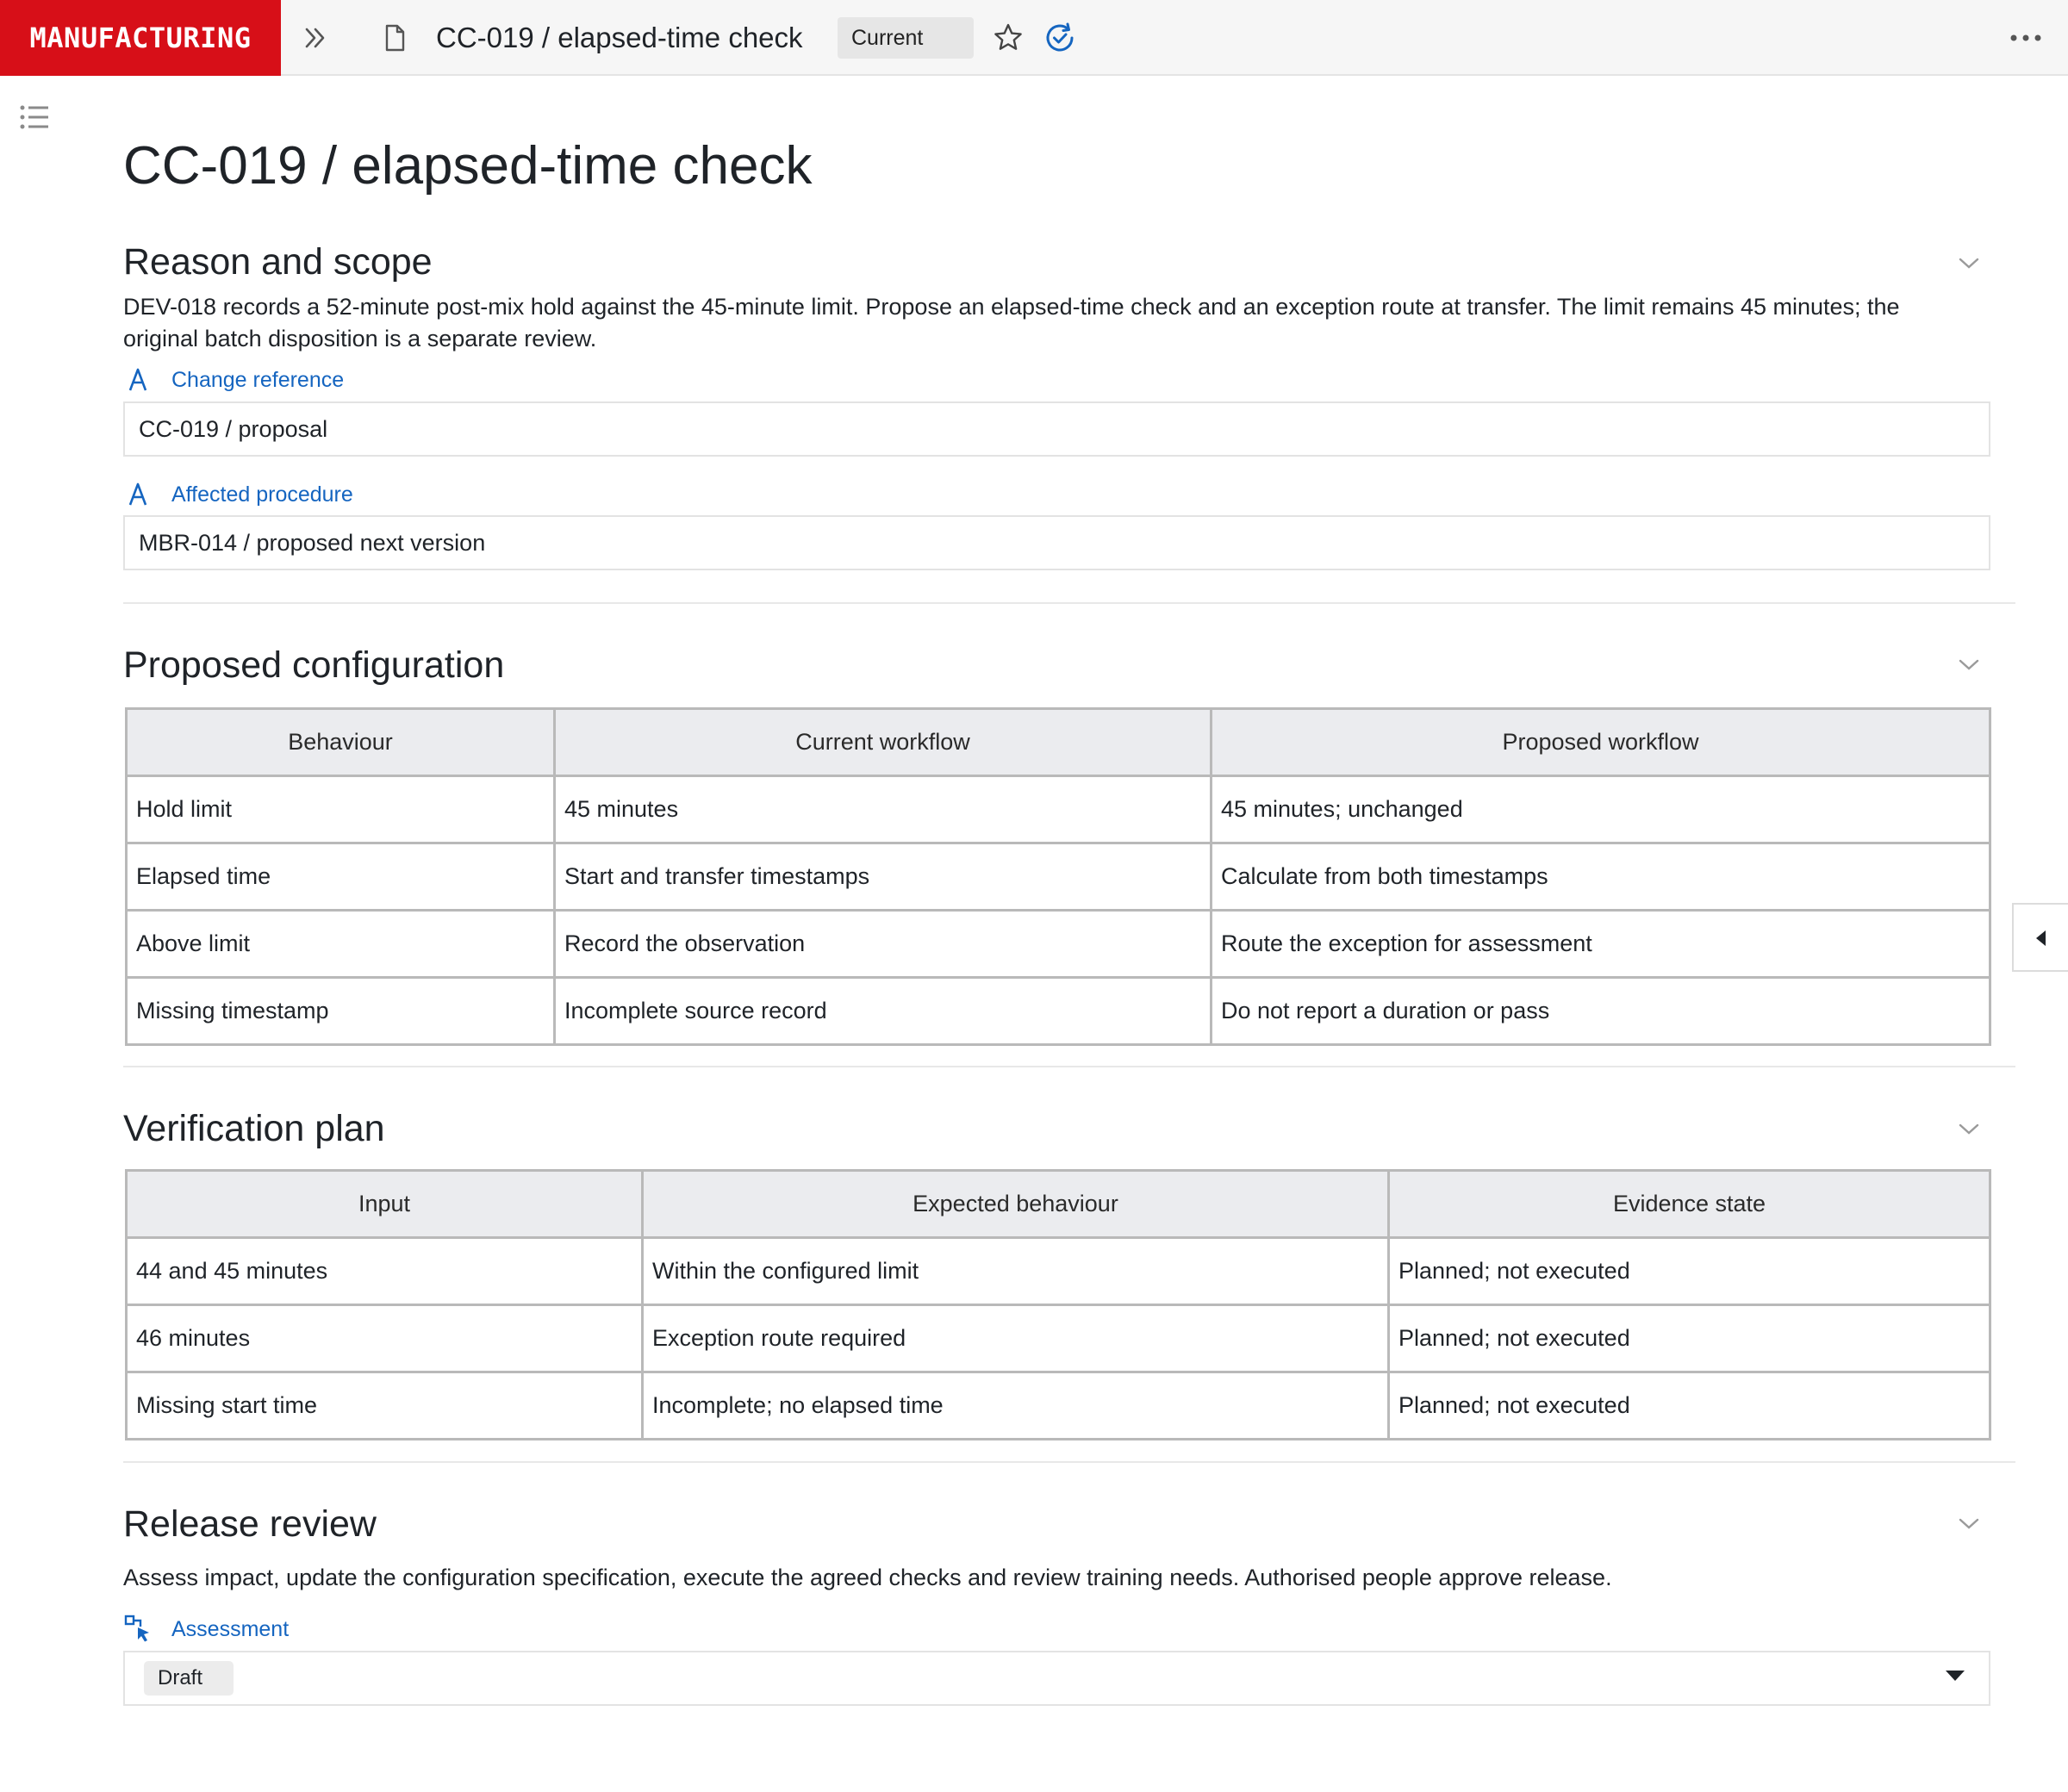  What do you see at coordinates (1600, 877) in the screenshot?
I see `table-cell: Calculate from both timestamps` at bounding box center [1600, 877].